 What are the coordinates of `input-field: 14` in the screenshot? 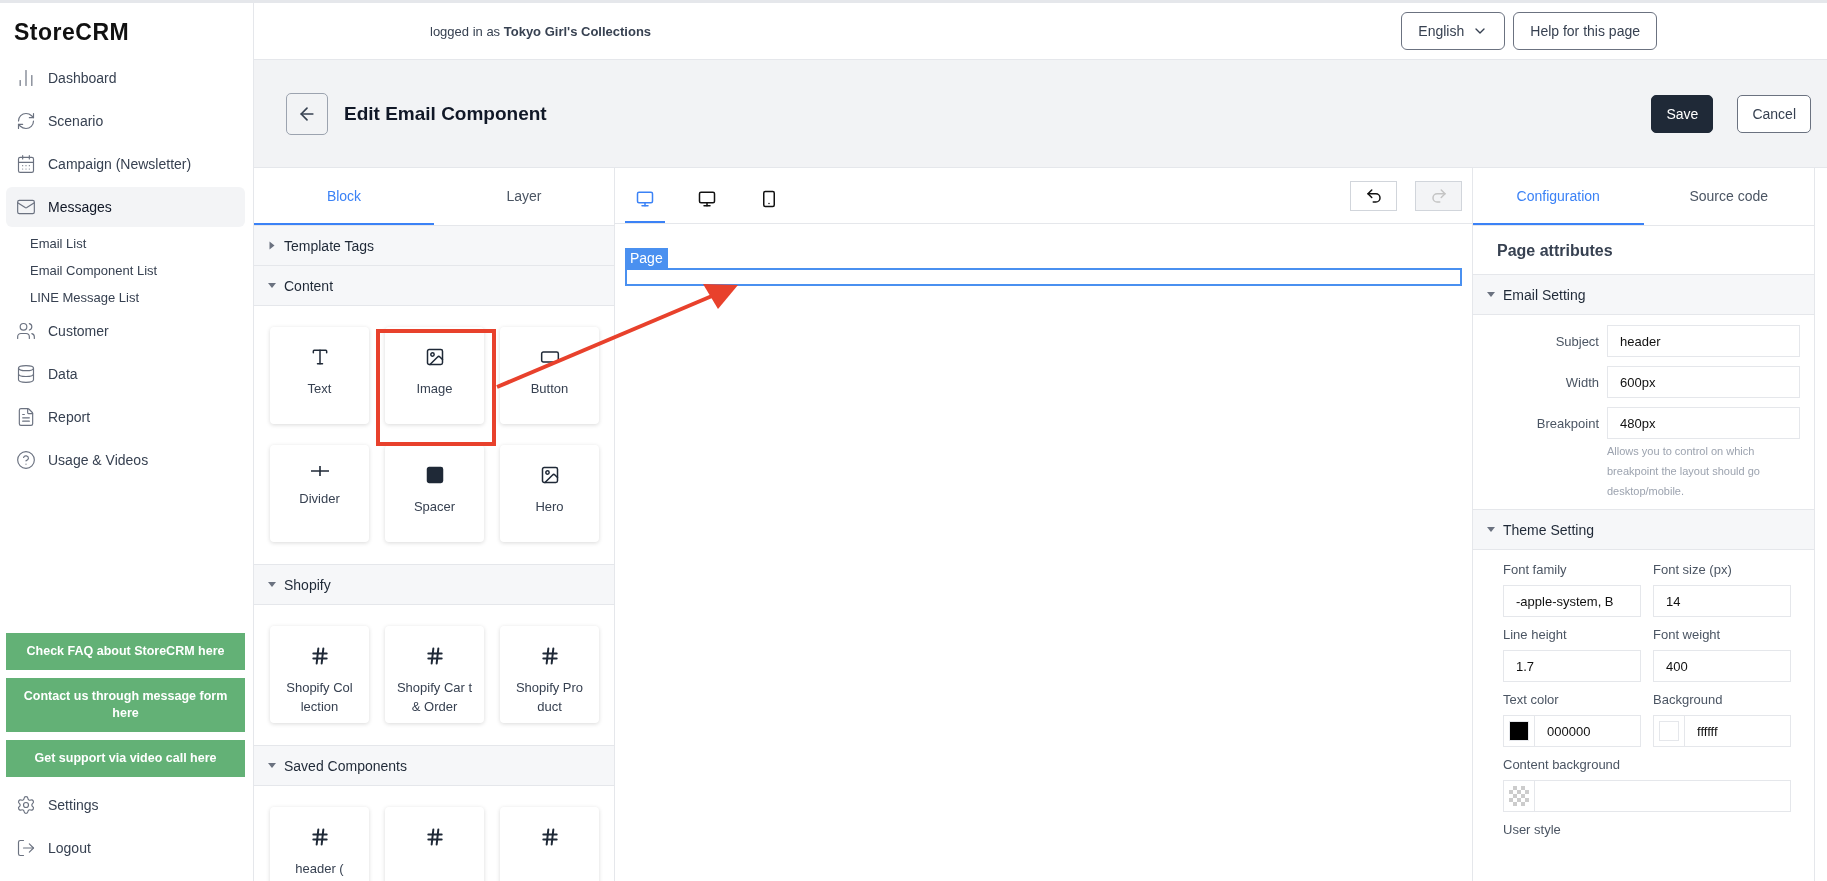 It's located at (1722, 601).